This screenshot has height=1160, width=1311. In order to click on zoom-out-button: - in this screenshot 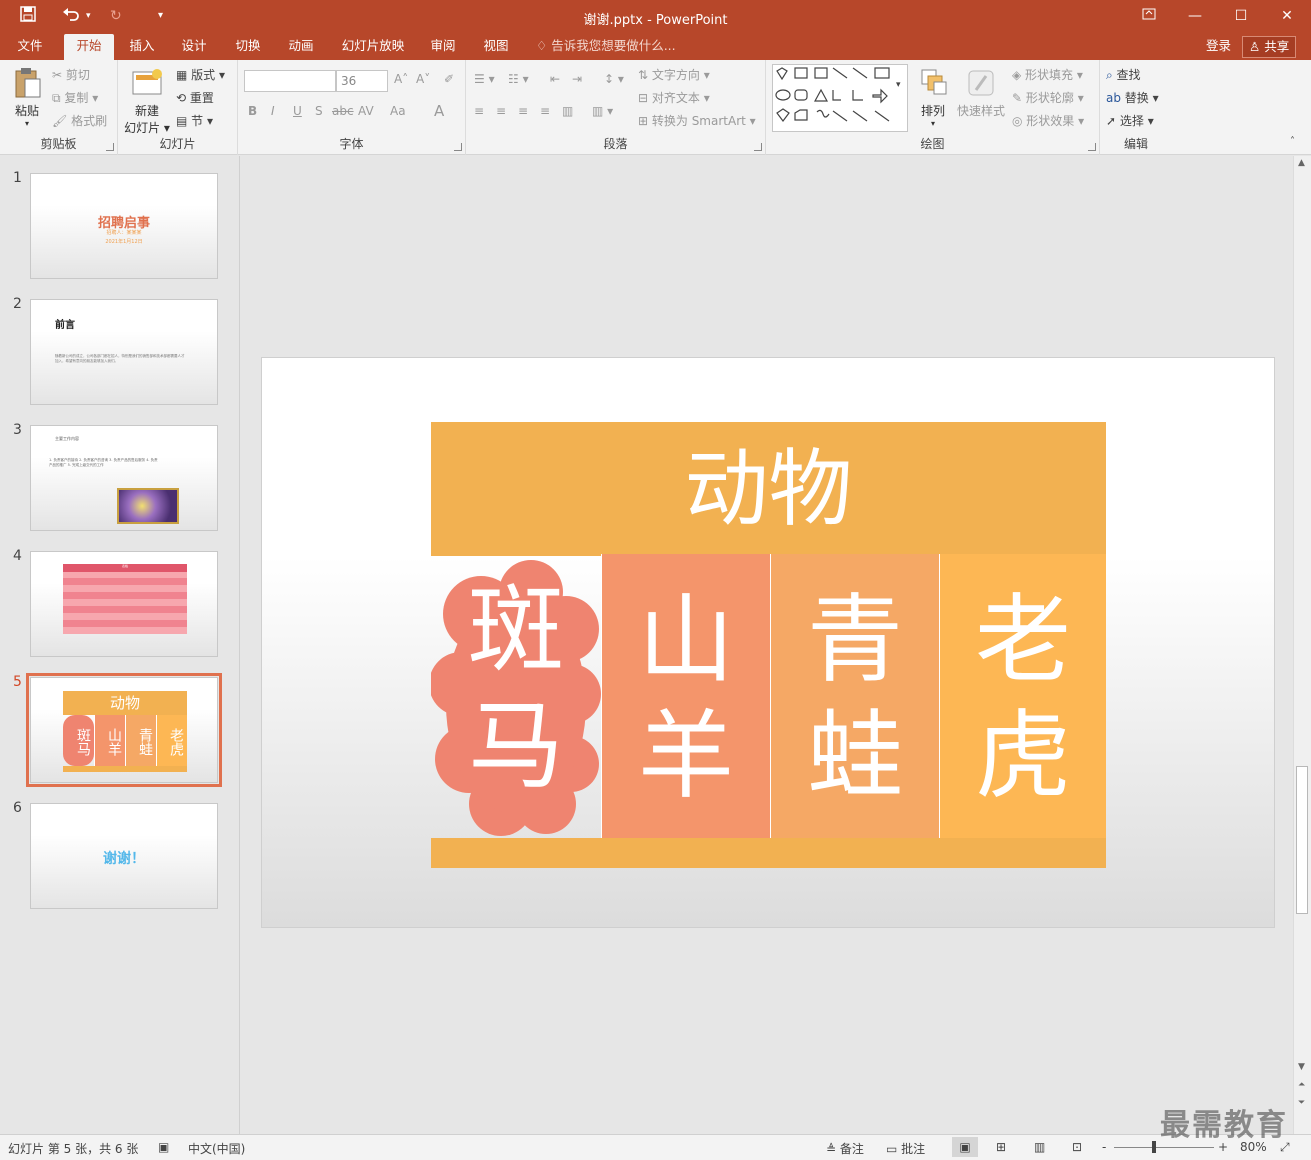, I will do `click(1104, 1147)`.